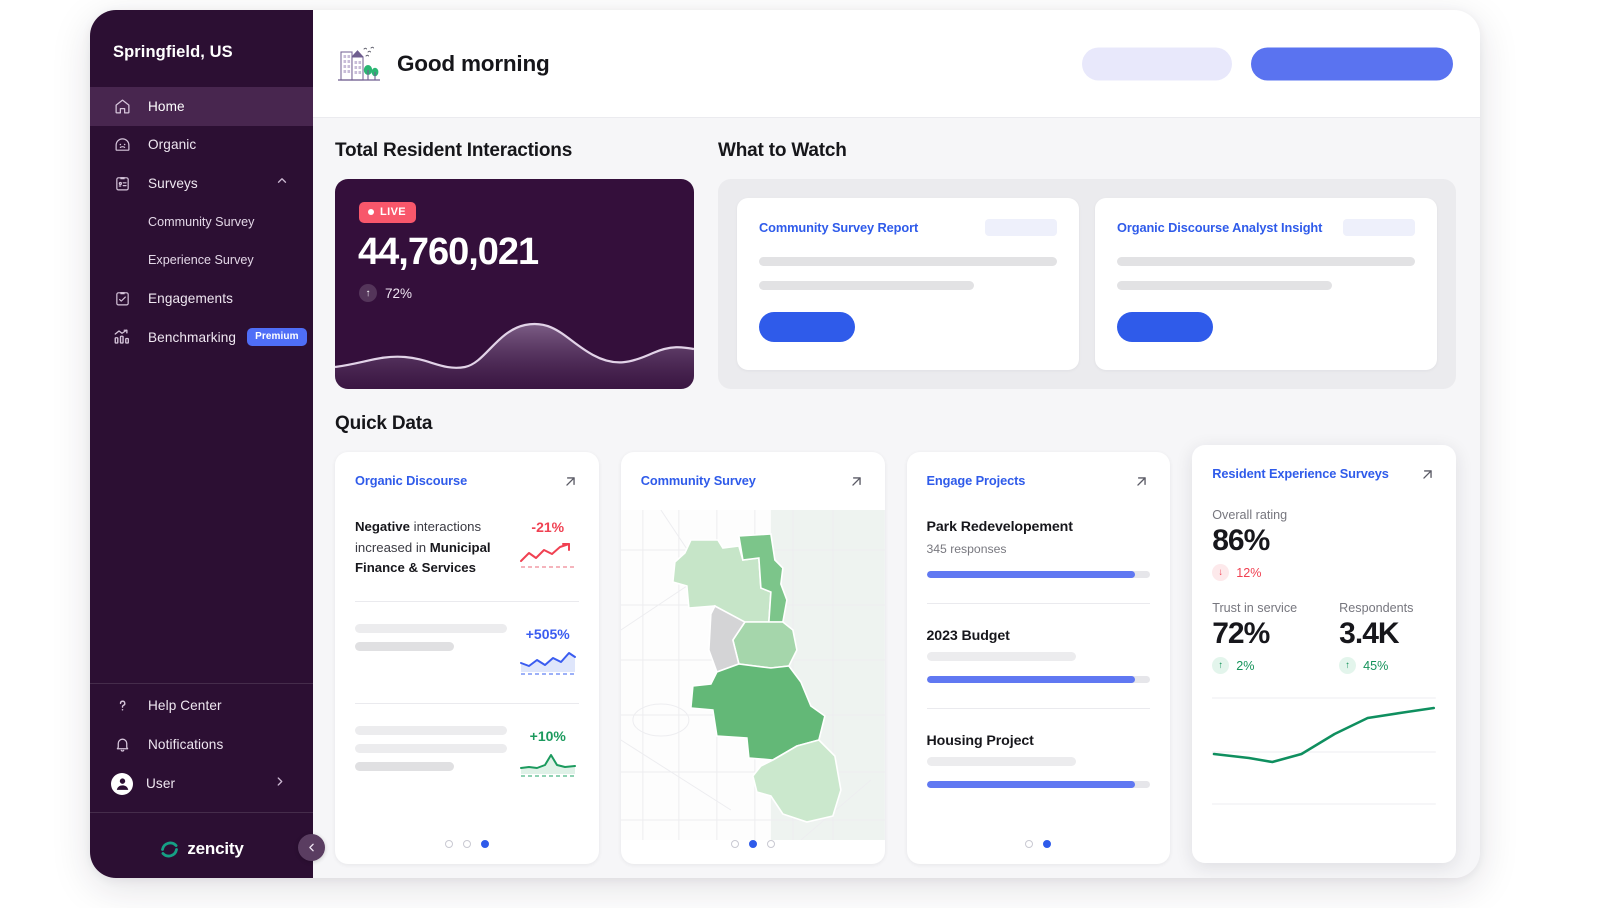  Describe the element at coordinates (782, 150) in the screenshot. I see `what-to-watch-title: What to Watch` at that location.